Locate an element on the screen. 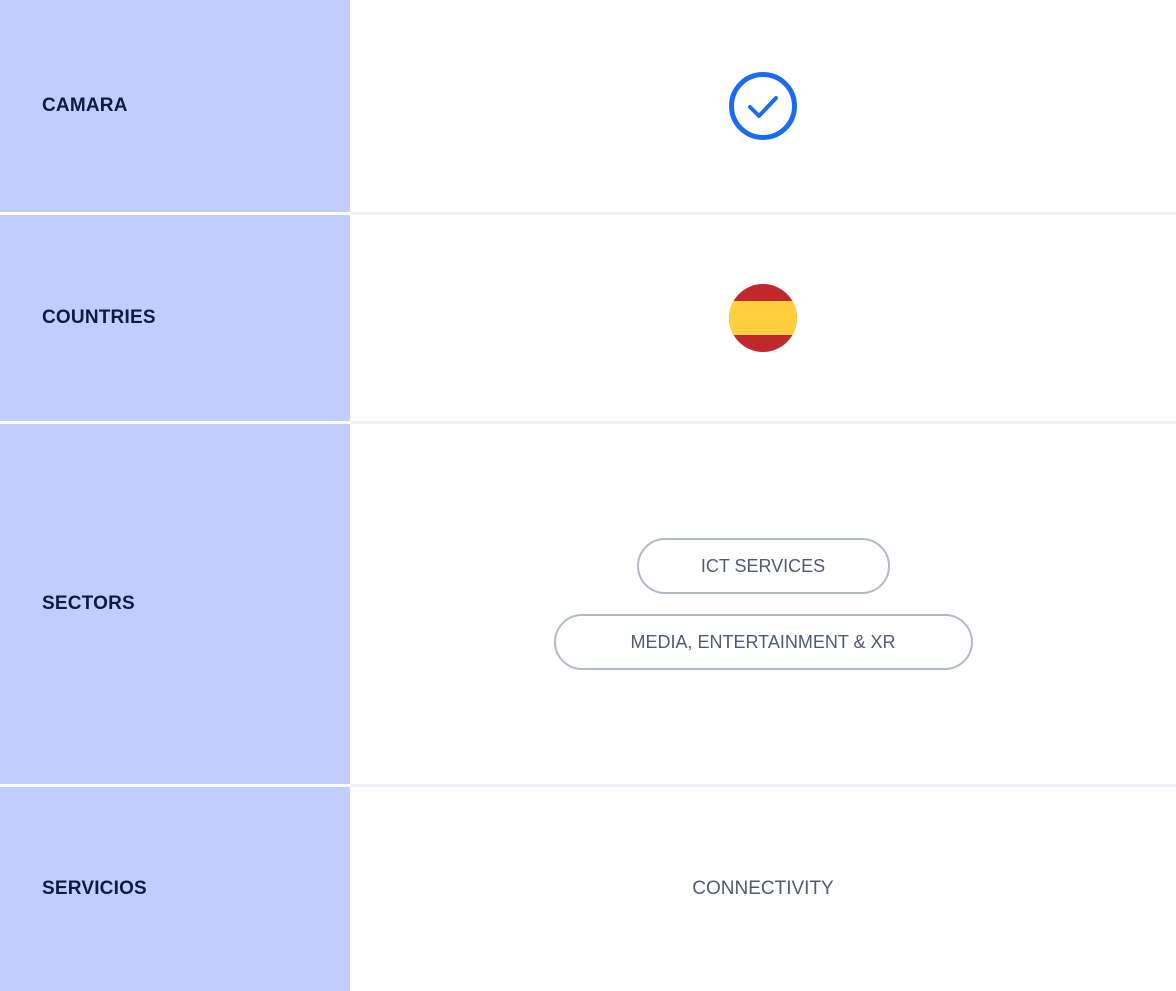  sector-tag-media-entertainment-xr: MEDIA, ENTERTAINMENT & XR is located at coordinates (763, 642).